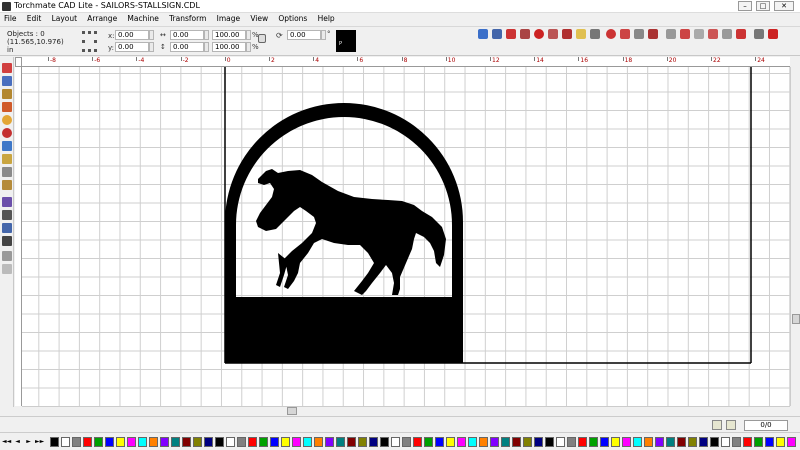  What do you see at coordinates (497, 34) in the screenshot?
I see `open-icon` at bounding box center [497, 34].